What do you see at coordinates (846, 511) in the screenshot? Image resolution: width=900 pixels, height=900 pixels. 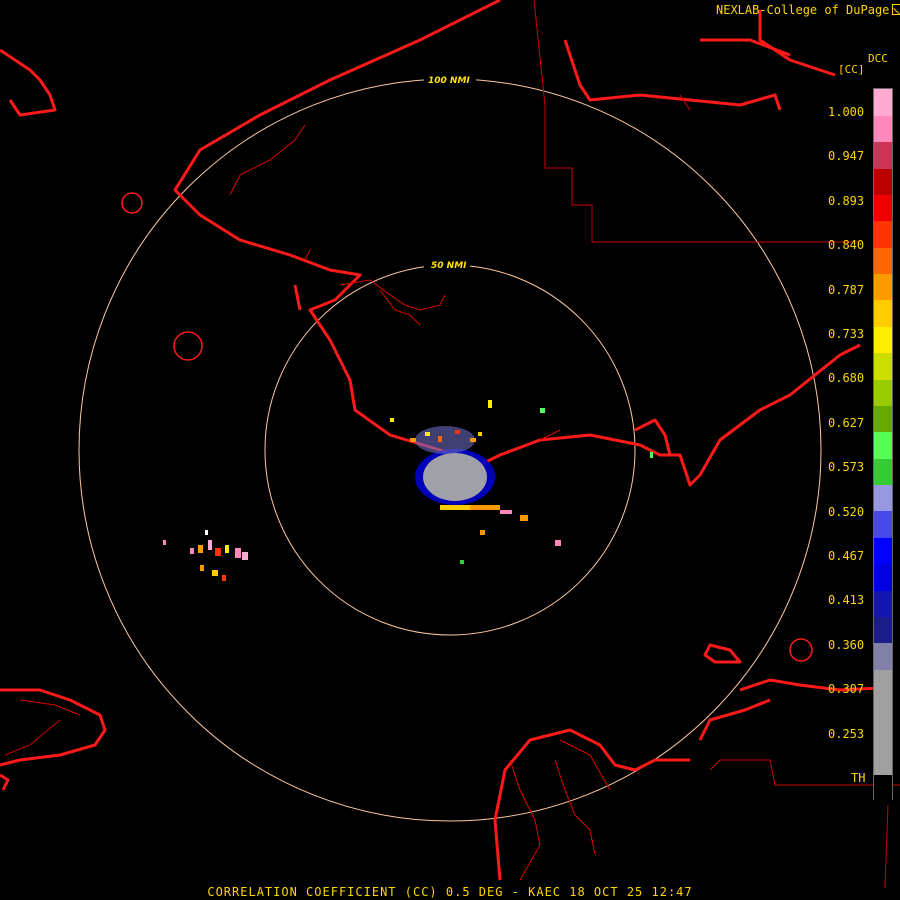 I see `color-scale-tick-label: 0.520` at bounding box center [846, 511].